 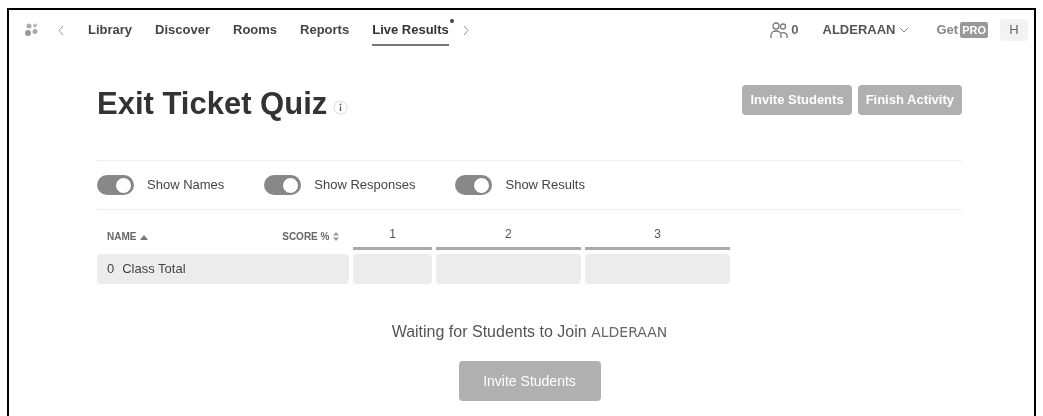 What do you see at coordinates (128, 236) in the screenshot?
I see `column-header: NAME` at bounding box center [128, 236].